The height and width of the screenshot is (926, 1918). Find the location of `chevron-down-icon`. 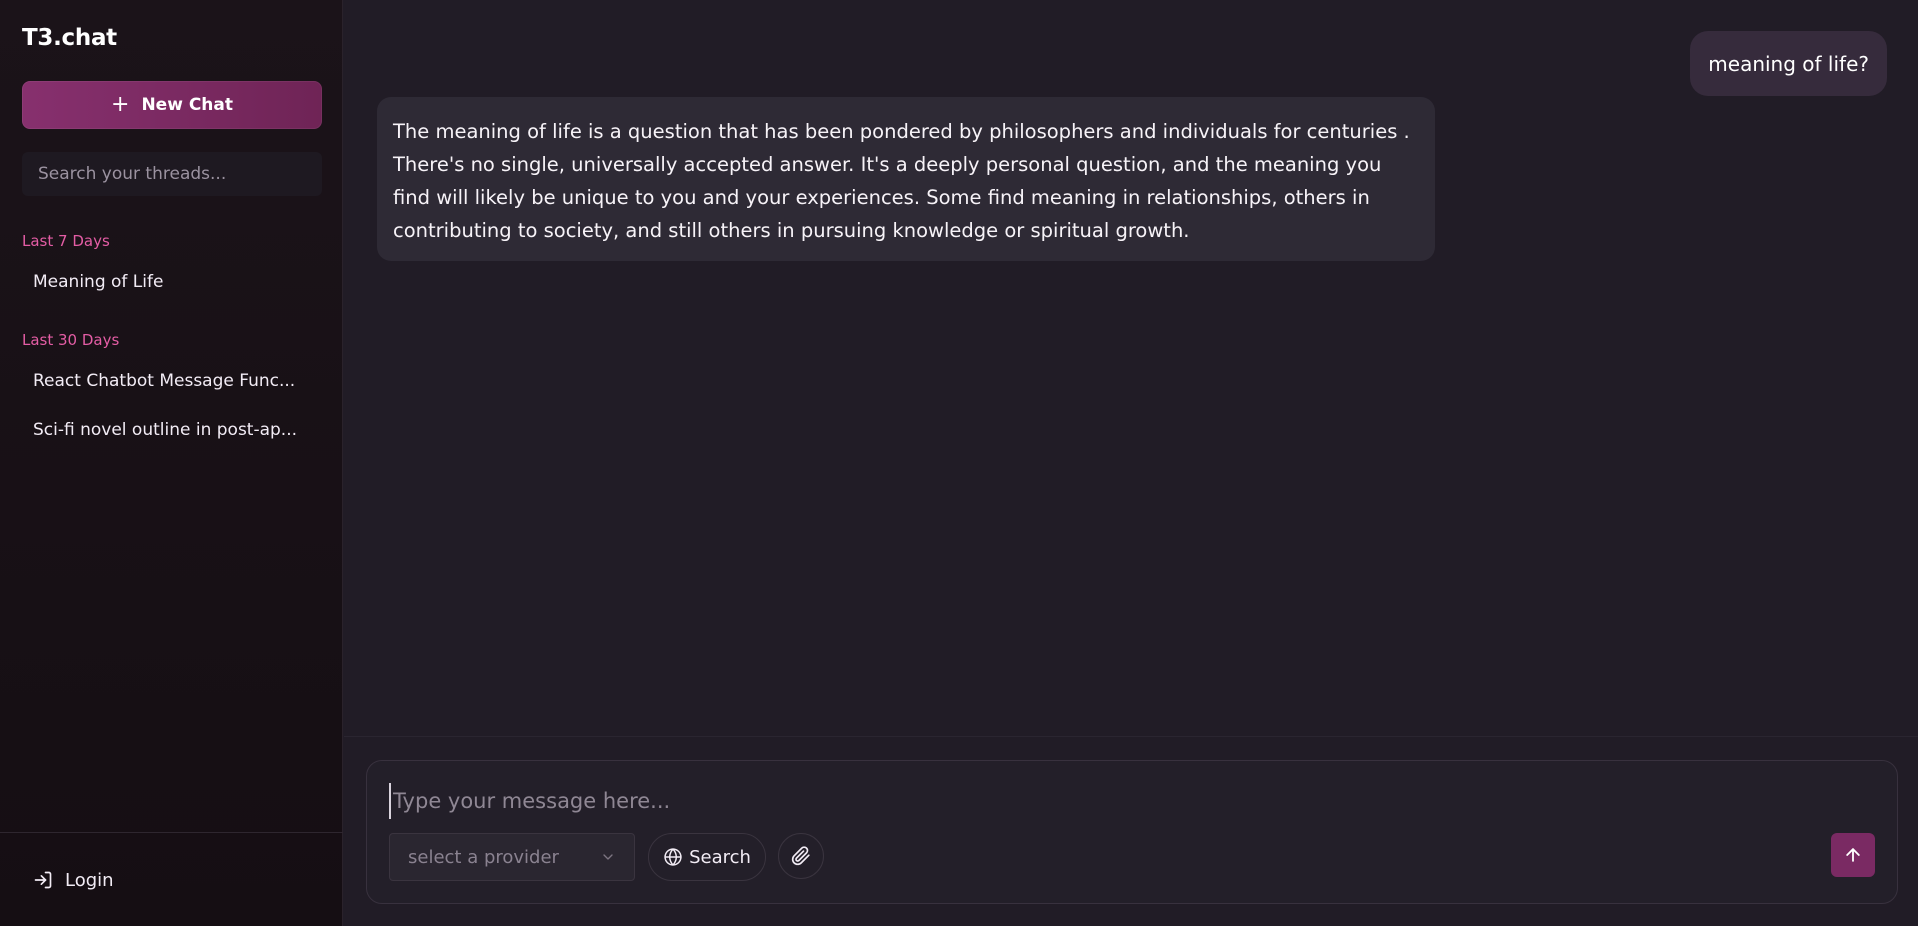

chevron-down-icon is located at coordinates (608, 857).